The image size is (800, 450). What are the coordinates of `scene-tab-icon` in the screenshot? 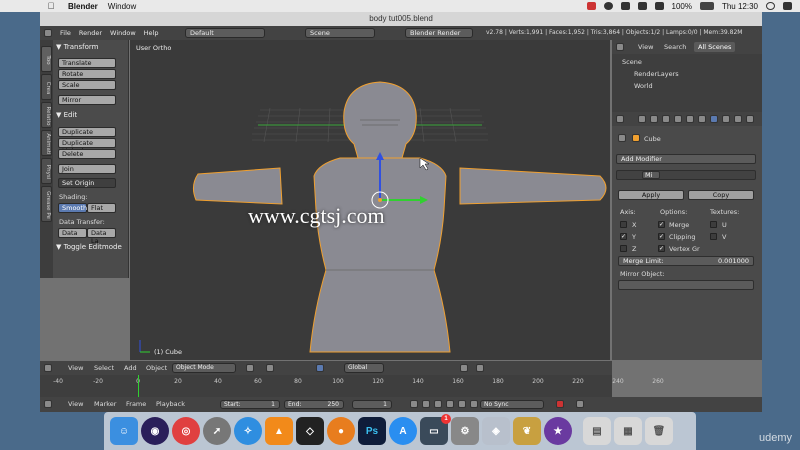 It's located at (666, 119).